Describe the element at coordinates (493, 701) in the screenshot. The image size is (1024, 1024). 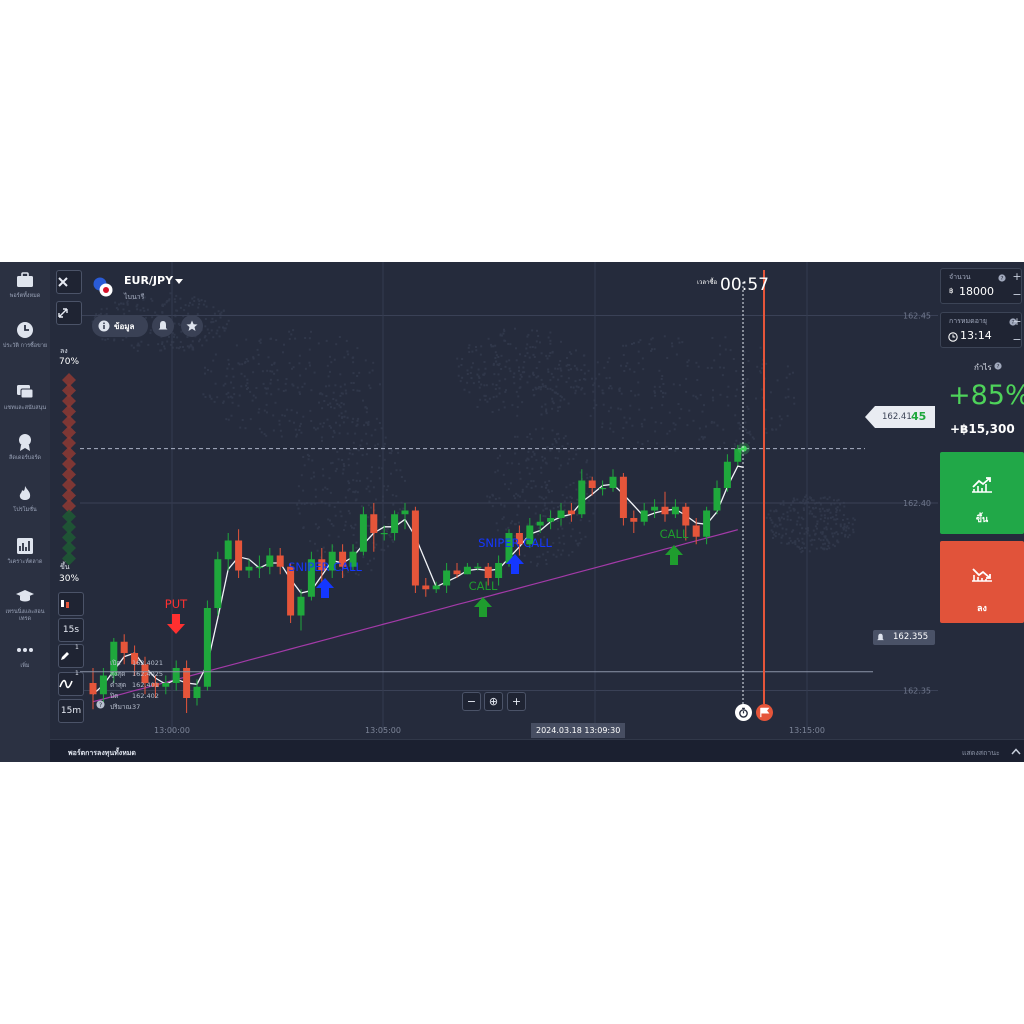
I see `zoom-reset-button: ⊕` at that location.